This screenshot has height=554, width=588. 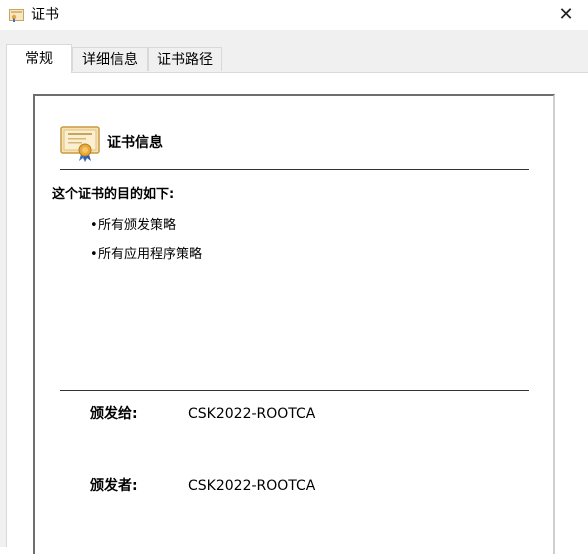 I want to click on purpose-text: 所有应用程序策略, so click(x=150, y=254).